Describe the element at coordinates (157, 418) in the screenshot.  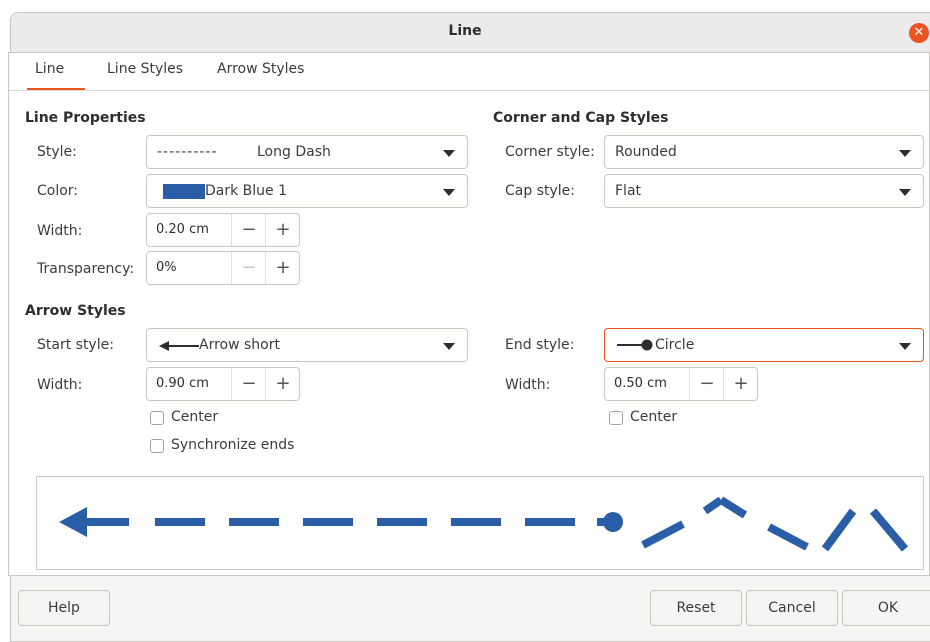
I see `start-center-checkbox` at that location.